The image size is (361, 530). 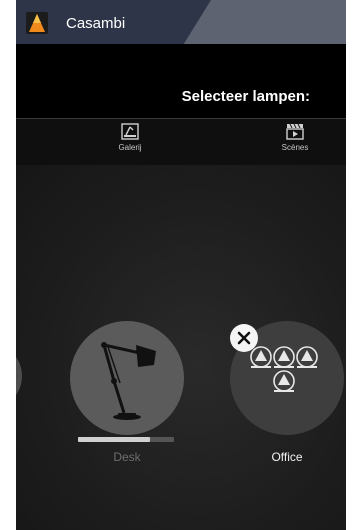 What do you see at coordinates (128, 381) in the screenshot?
I see `desk-lamp-icon` at bounding box center [128, 381].